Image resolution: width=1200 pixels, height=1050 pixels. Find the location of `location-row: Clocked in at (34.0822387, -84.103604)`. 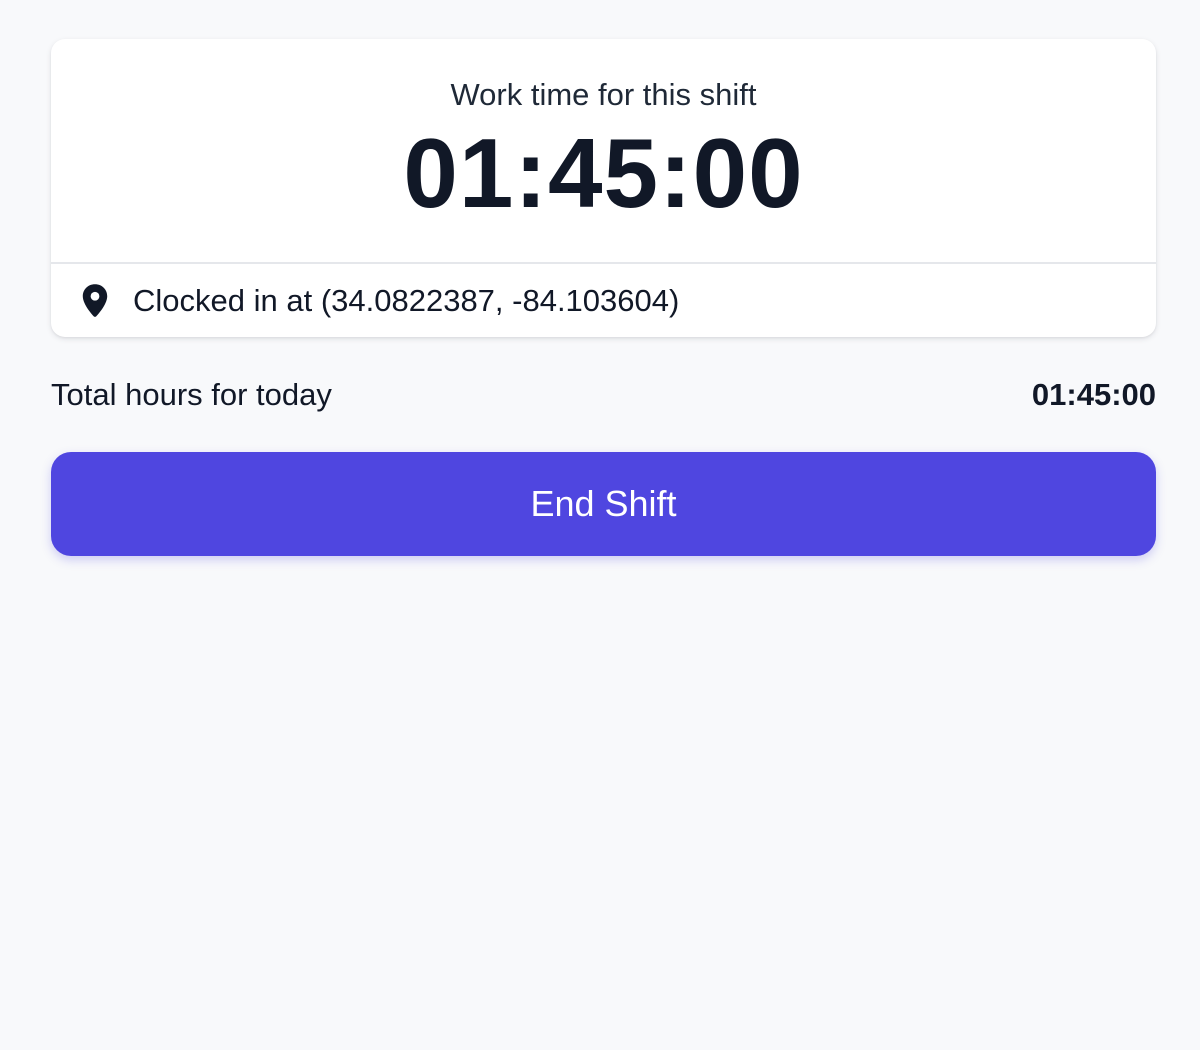

location-row: Clocked in at (34.0822387, -84.103604) is located at coordinates (603, 300).